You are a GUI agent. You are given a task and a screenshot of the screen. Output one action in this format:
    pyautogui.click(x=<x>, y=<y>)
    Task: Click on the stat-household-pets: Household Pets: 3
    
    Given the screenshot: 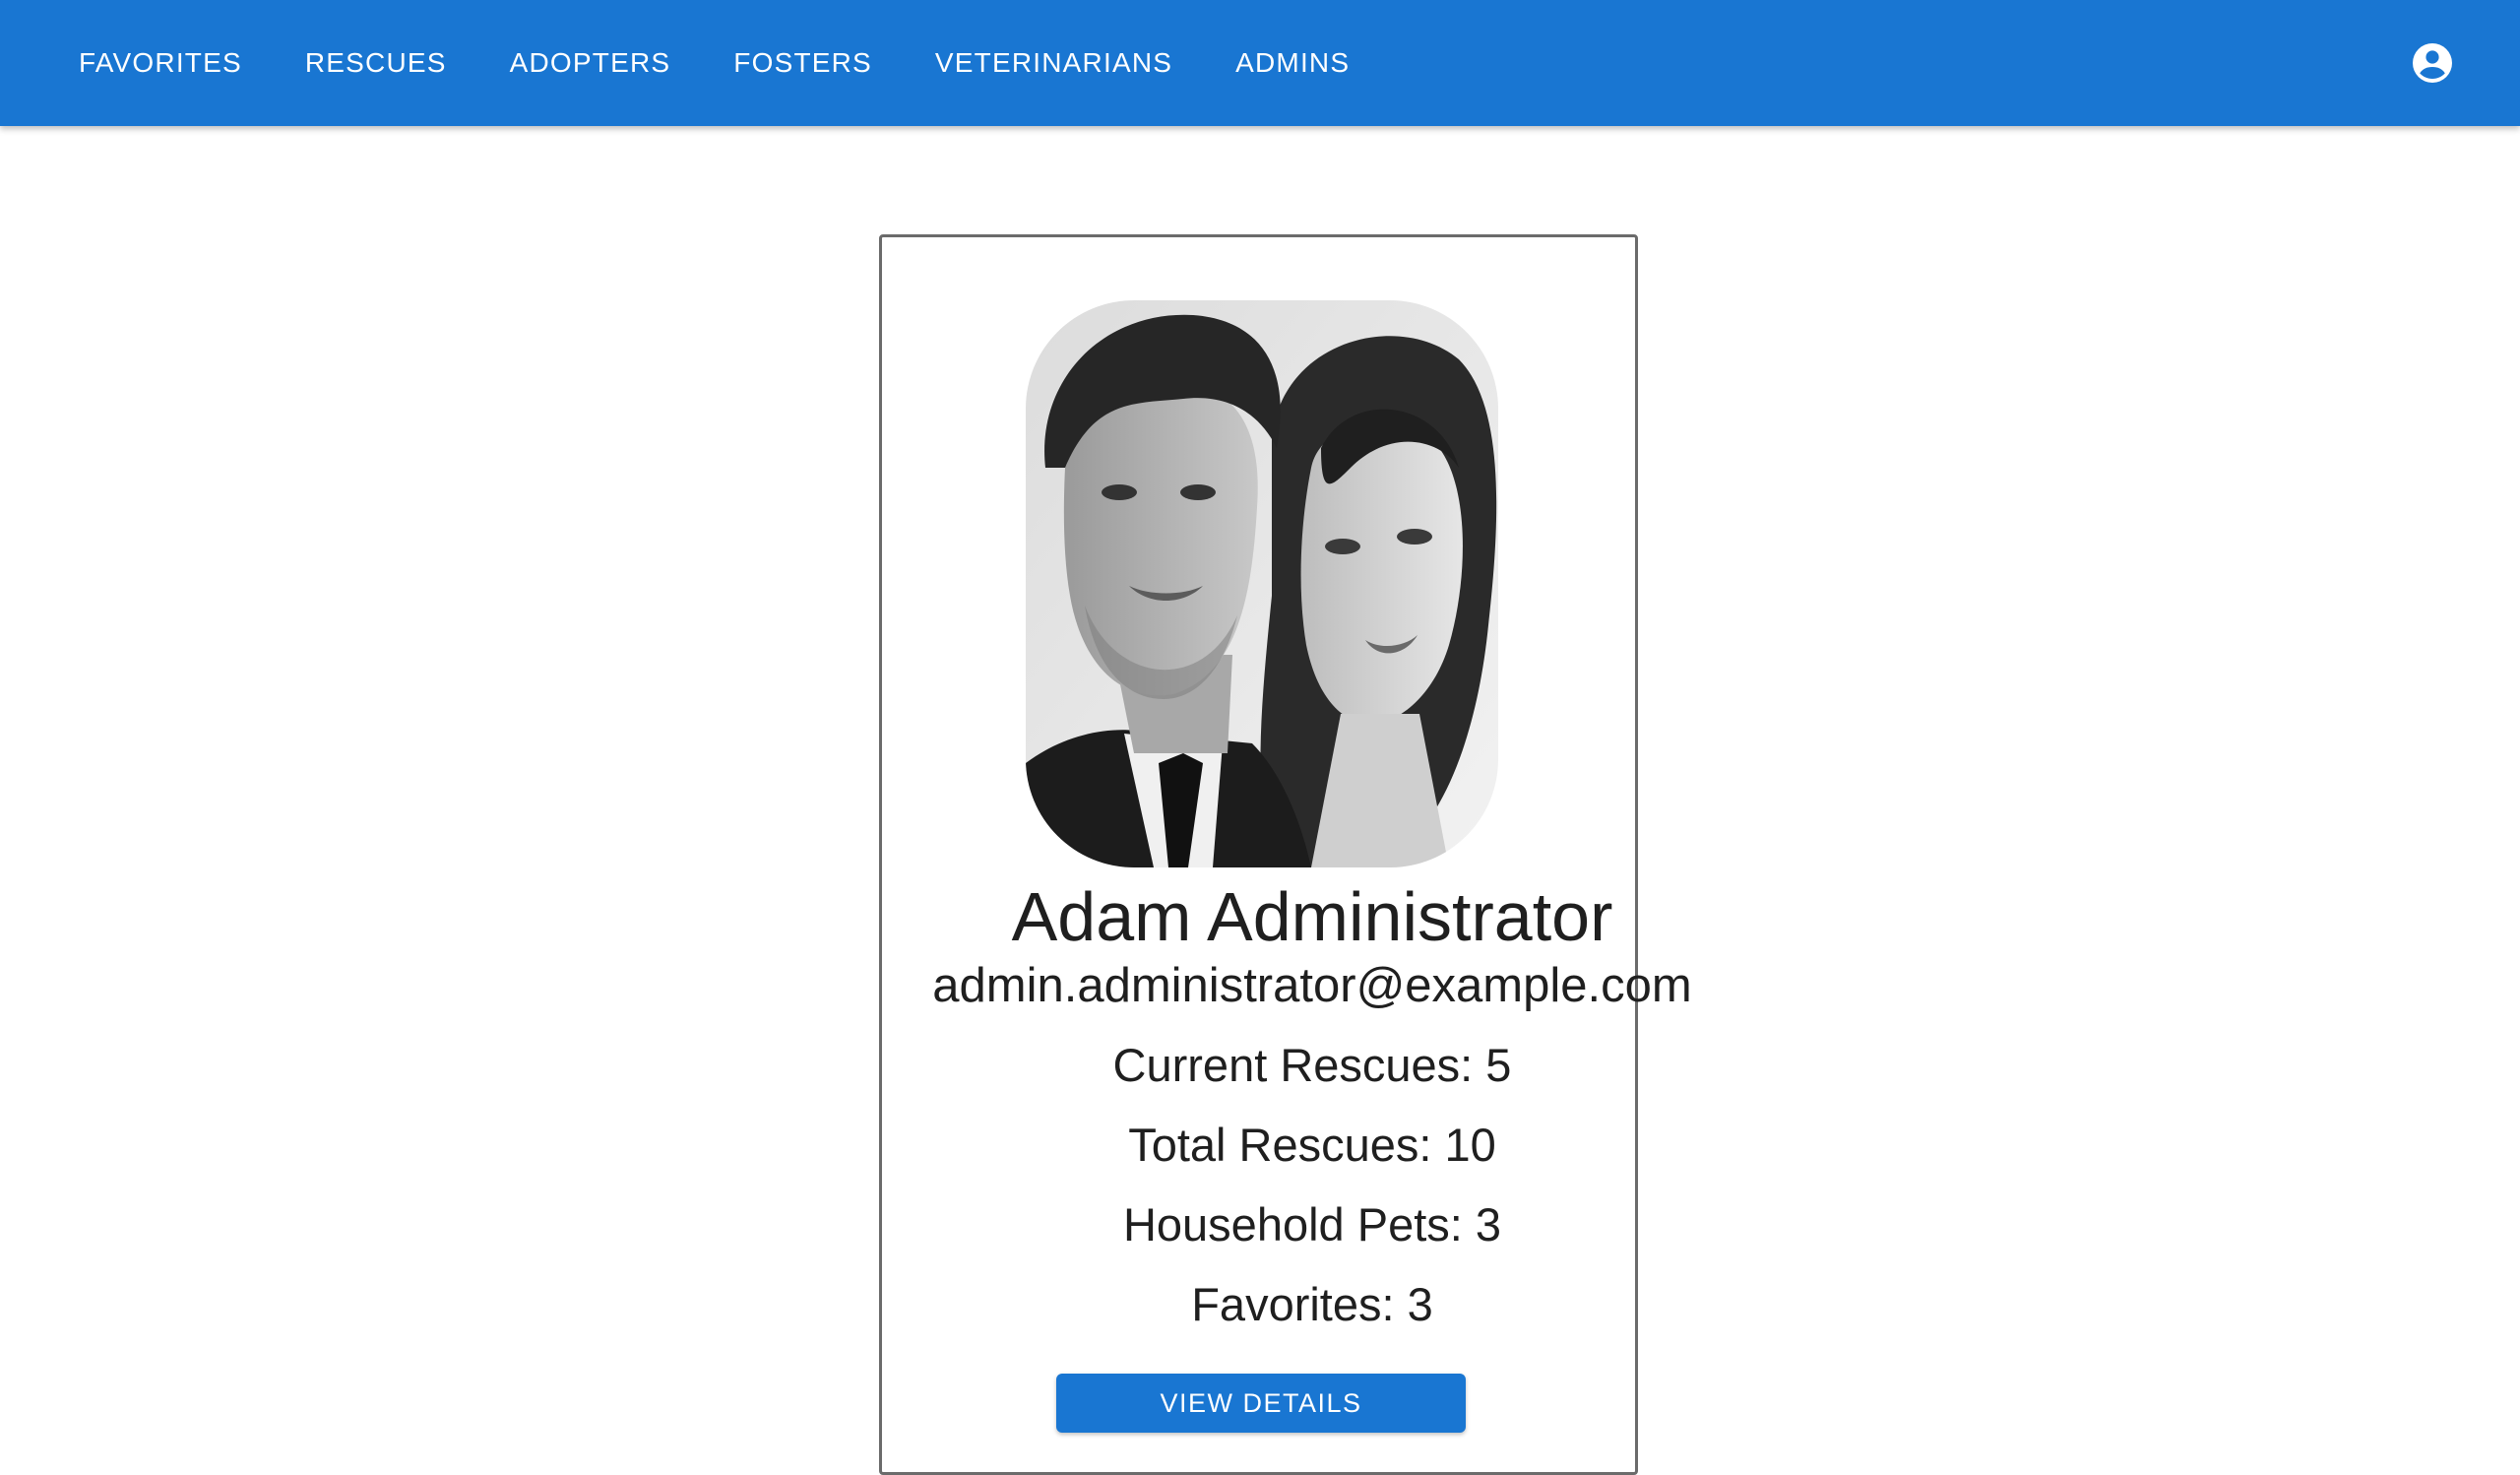 What is the action you would take?
    pyautogui.click(x=1312, y=1224)
    